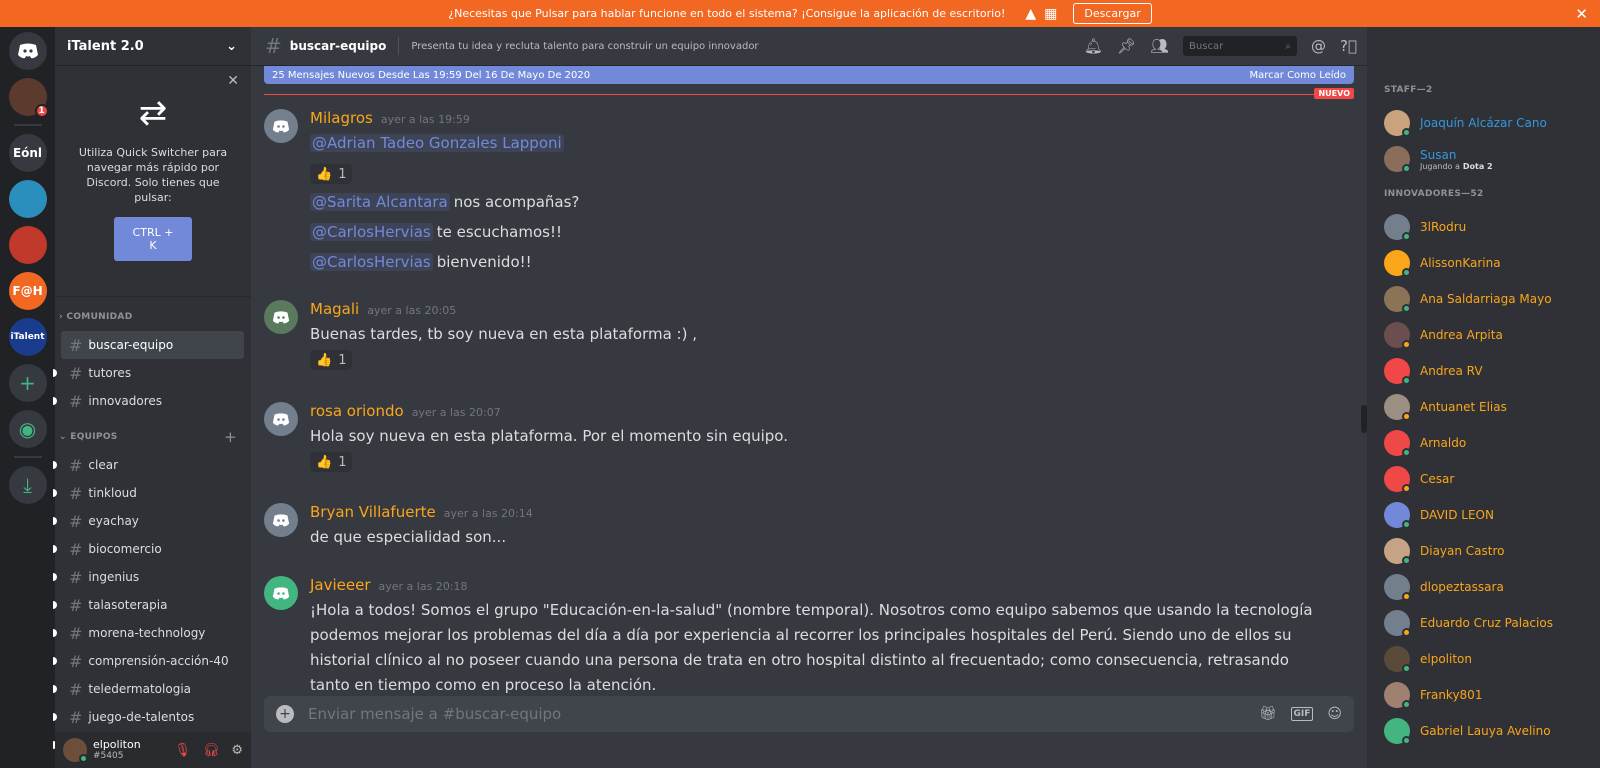 The image size is (1600, 768). Describe the element at coordinates (324, 462) in the screenshot. I see `thumbs-up-icon: 👍` at that location.